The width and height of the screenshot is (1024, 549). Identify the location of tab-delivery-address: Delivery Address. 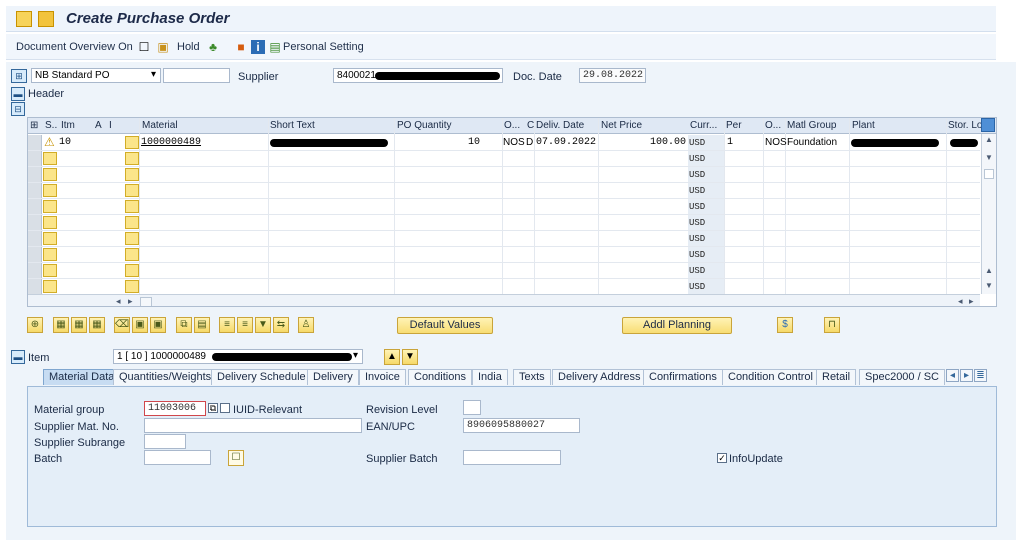
(599, 377).